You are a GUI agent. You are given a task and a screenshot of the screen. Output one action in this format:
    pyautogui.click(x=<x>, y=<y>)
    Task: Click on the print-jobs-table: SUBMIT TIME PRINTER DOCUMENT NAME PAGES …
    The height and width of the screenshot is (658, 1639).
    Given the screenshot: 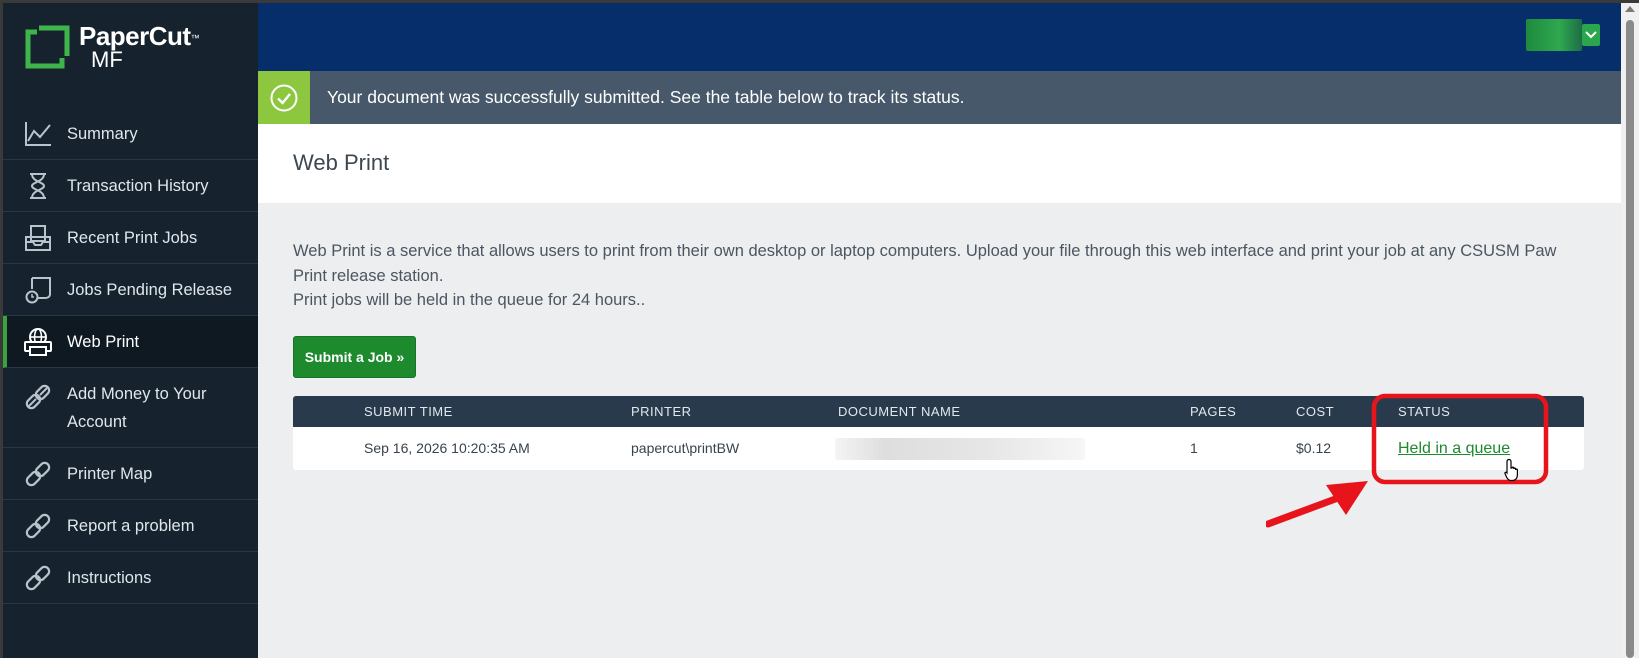 What is the action you would take?
    pyautogui.click(x=938, y=433)
    